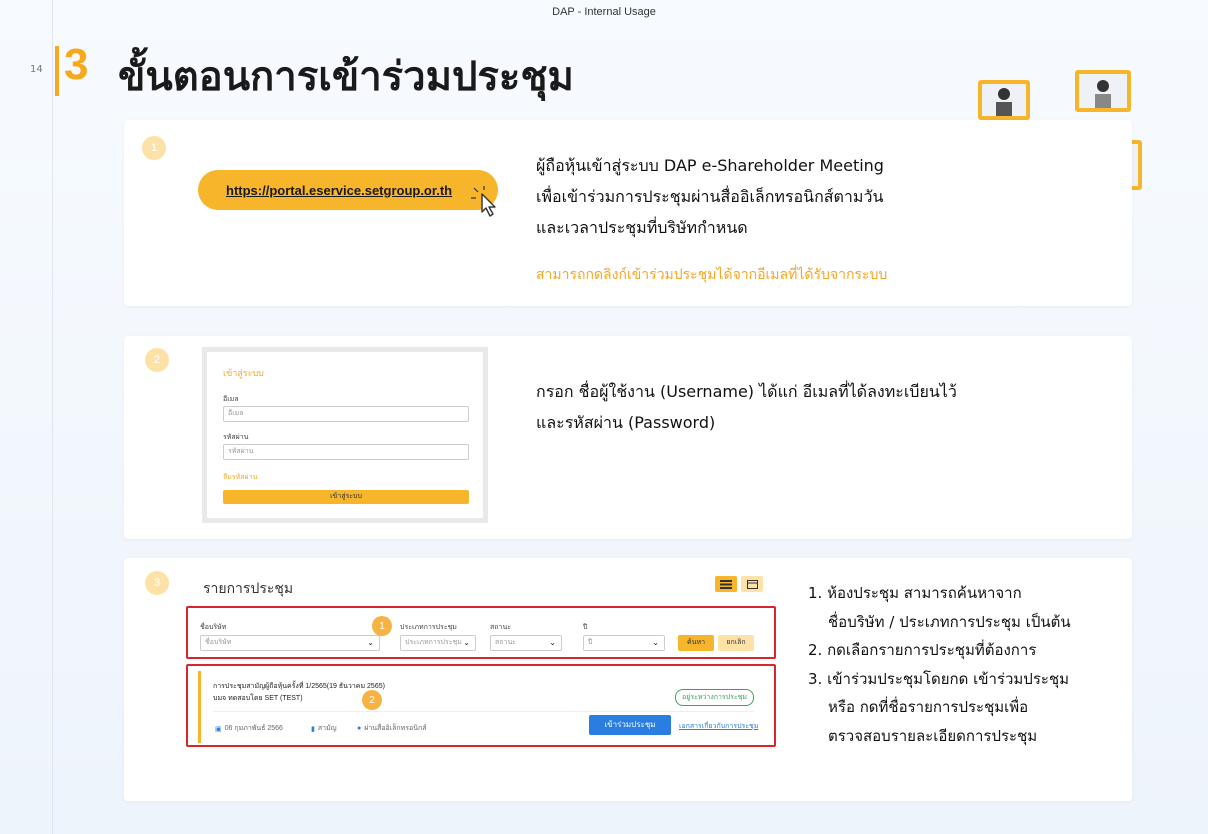 The image size is (1208, 834). Describe the element at coordinates (526, 643) in the screenshot. I see `status-filter-select: สถานะ ⌄` at that location.